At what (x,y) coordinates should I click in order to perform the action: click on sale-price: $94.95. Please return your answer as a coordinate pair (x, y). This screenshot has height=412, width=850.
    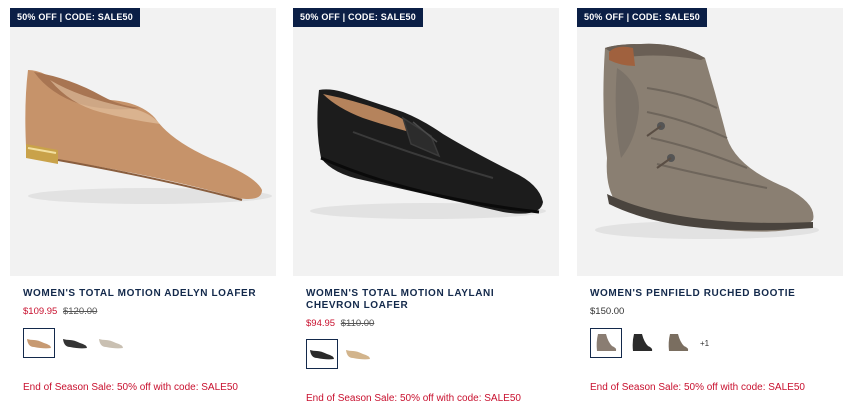
    Looking at the image, I should click on (321, 323).